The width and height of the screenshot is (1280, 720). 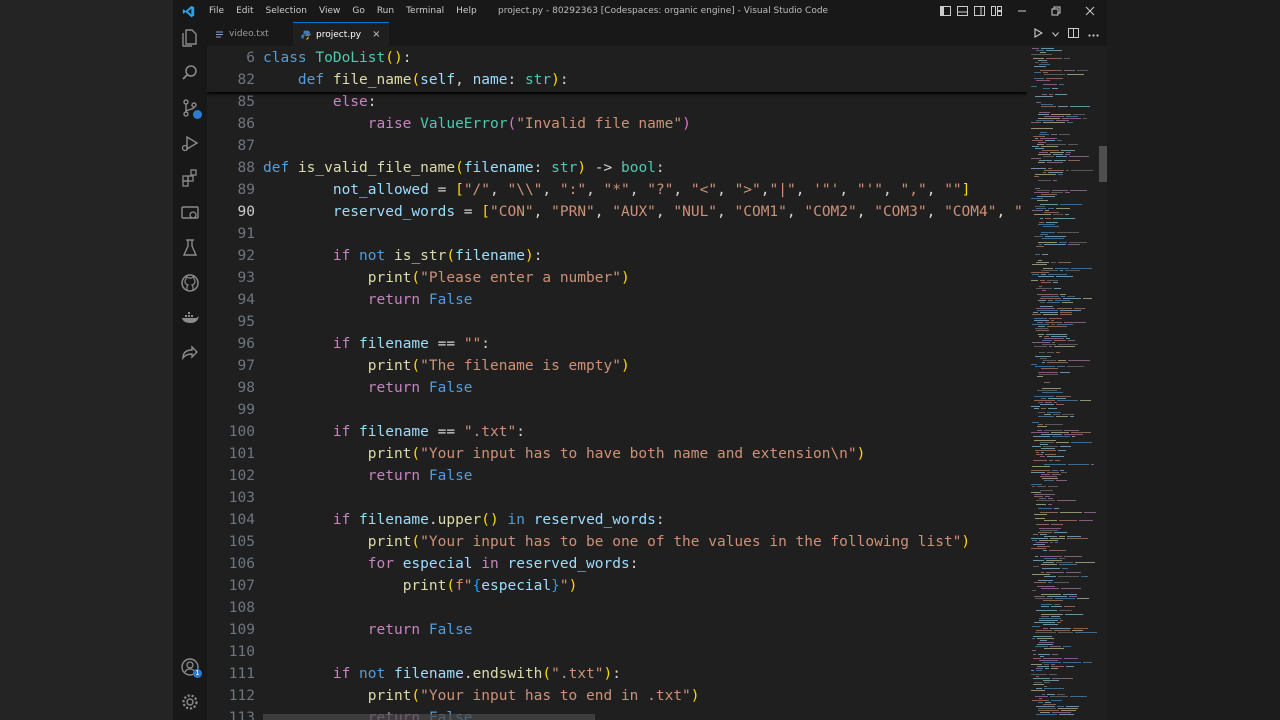 I want to click on run-python-file-icon, so click(x=1038, y=34).